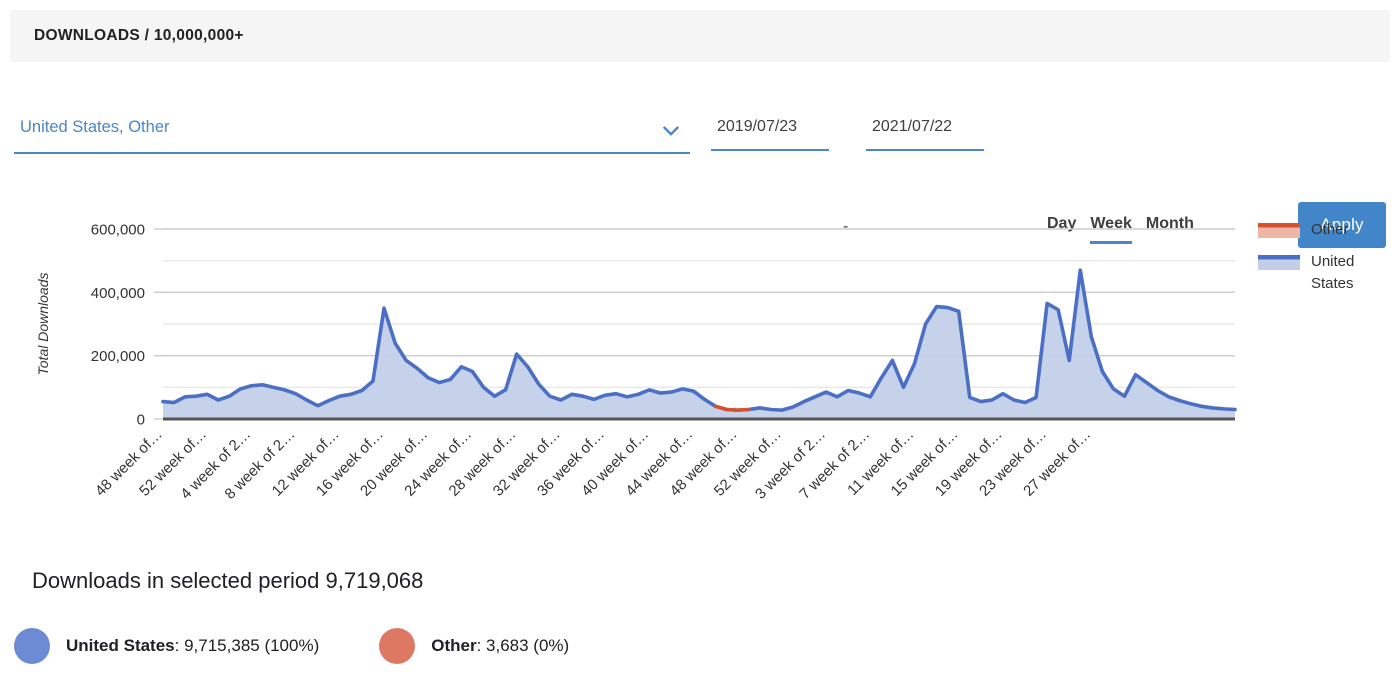  What do you see at coordinates (32, 646) in the screenshot?
I see `summary-dot-us` at bounding box center [32, 646].